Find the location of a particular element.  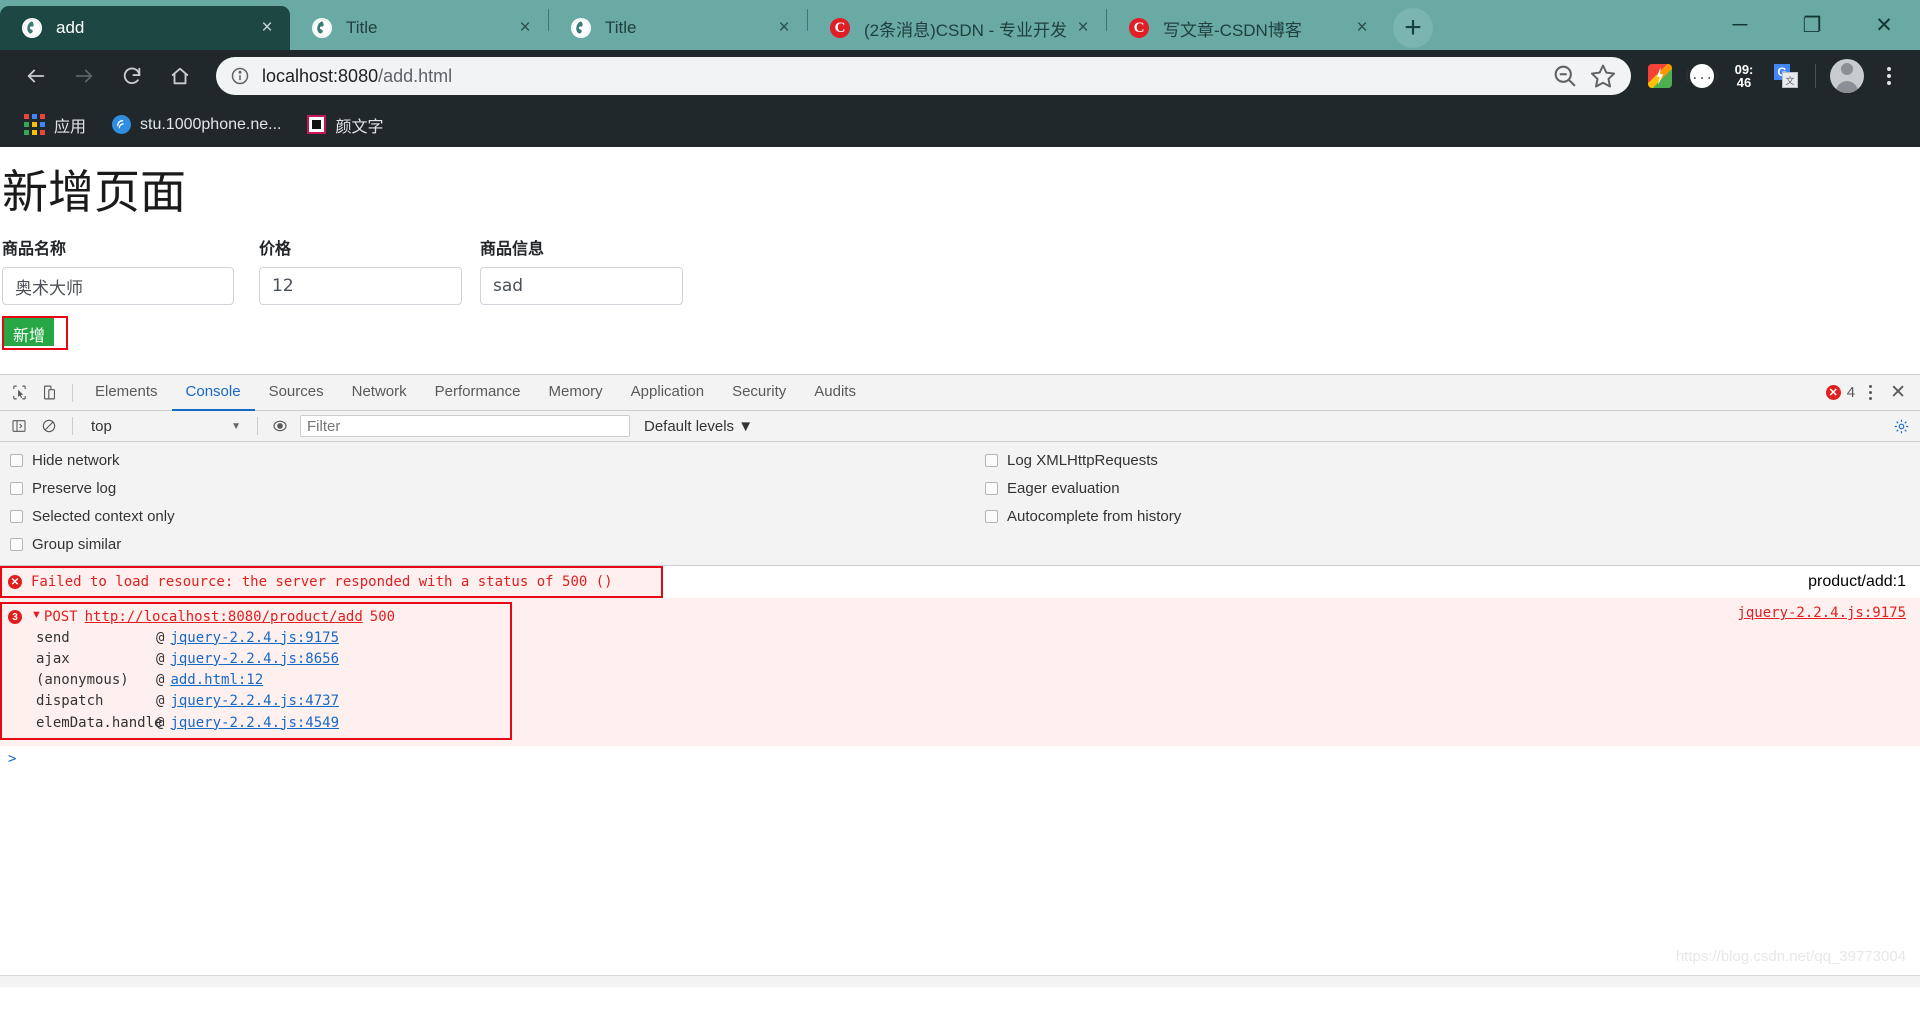

browser-tab-add: add × is located at coordinates (145, 28).